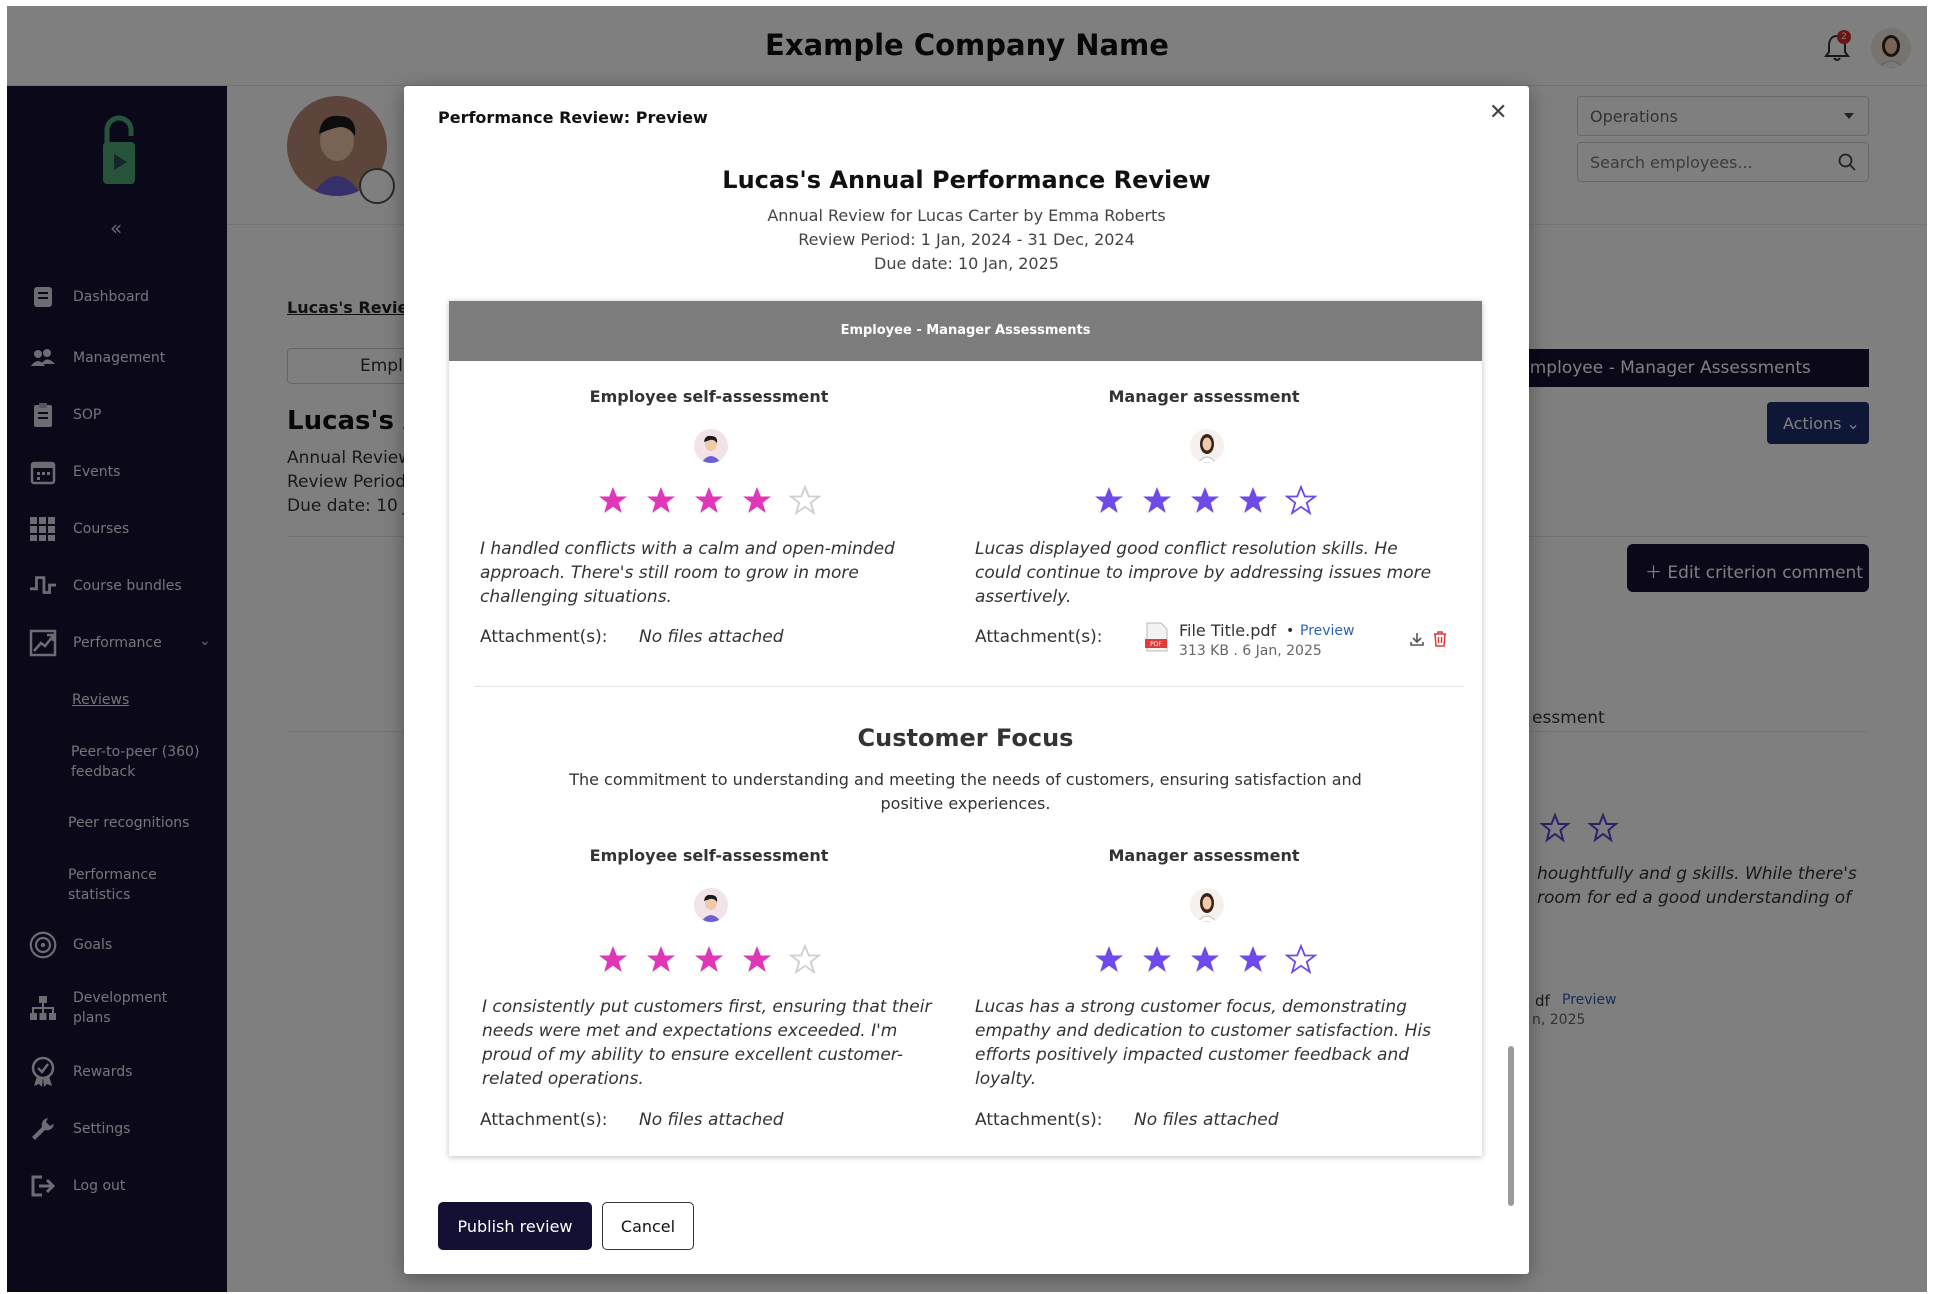  Describe the element at coordinates (965, 738) in the screenshot. I see `criterion-title: Customer Focus` at that location.